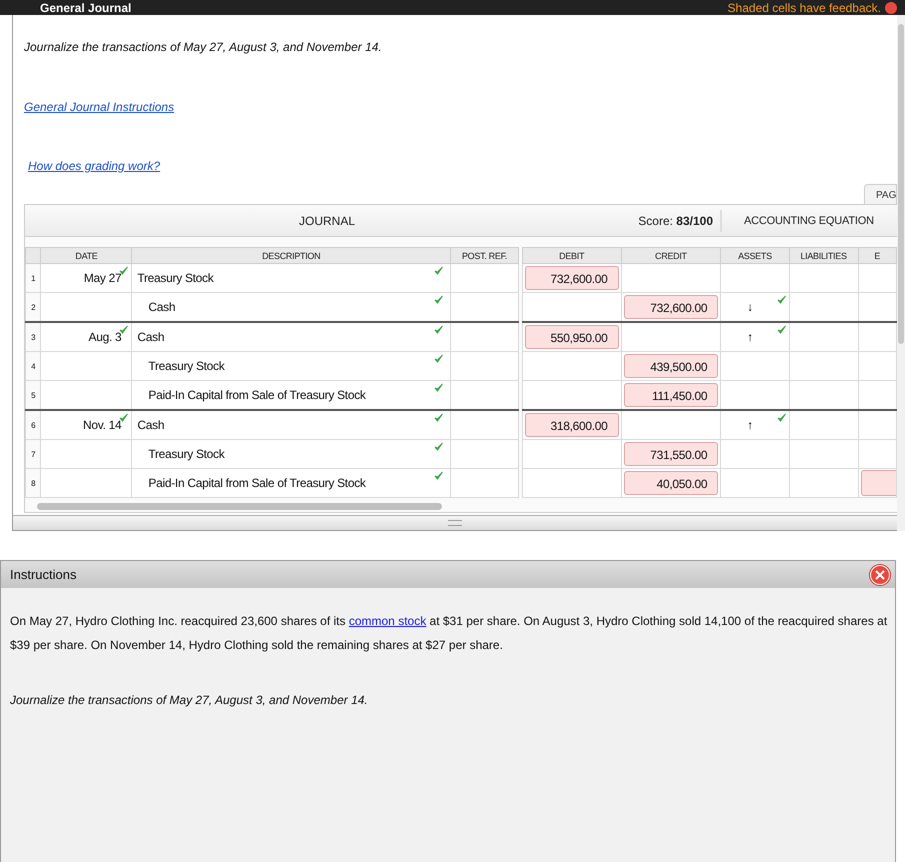 The image size is (905, 862). I want to click on column-header: CREDIT, so click(671, 256).